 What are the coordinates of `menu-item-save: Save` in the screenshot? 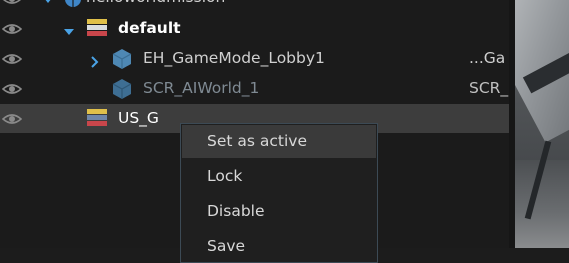 It's located at (279, 246).